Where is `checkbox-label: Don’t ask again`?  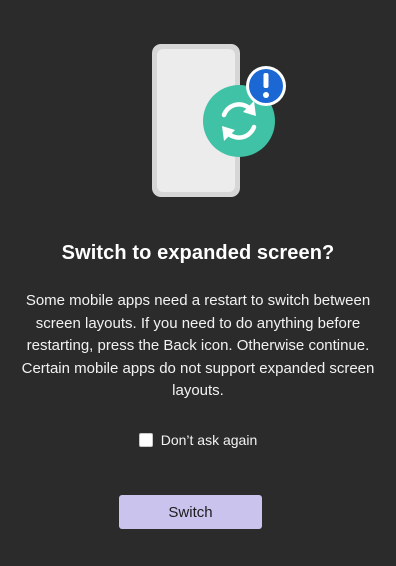
checkbox-label: Don’t ask again is located at coordinates (209, 440).